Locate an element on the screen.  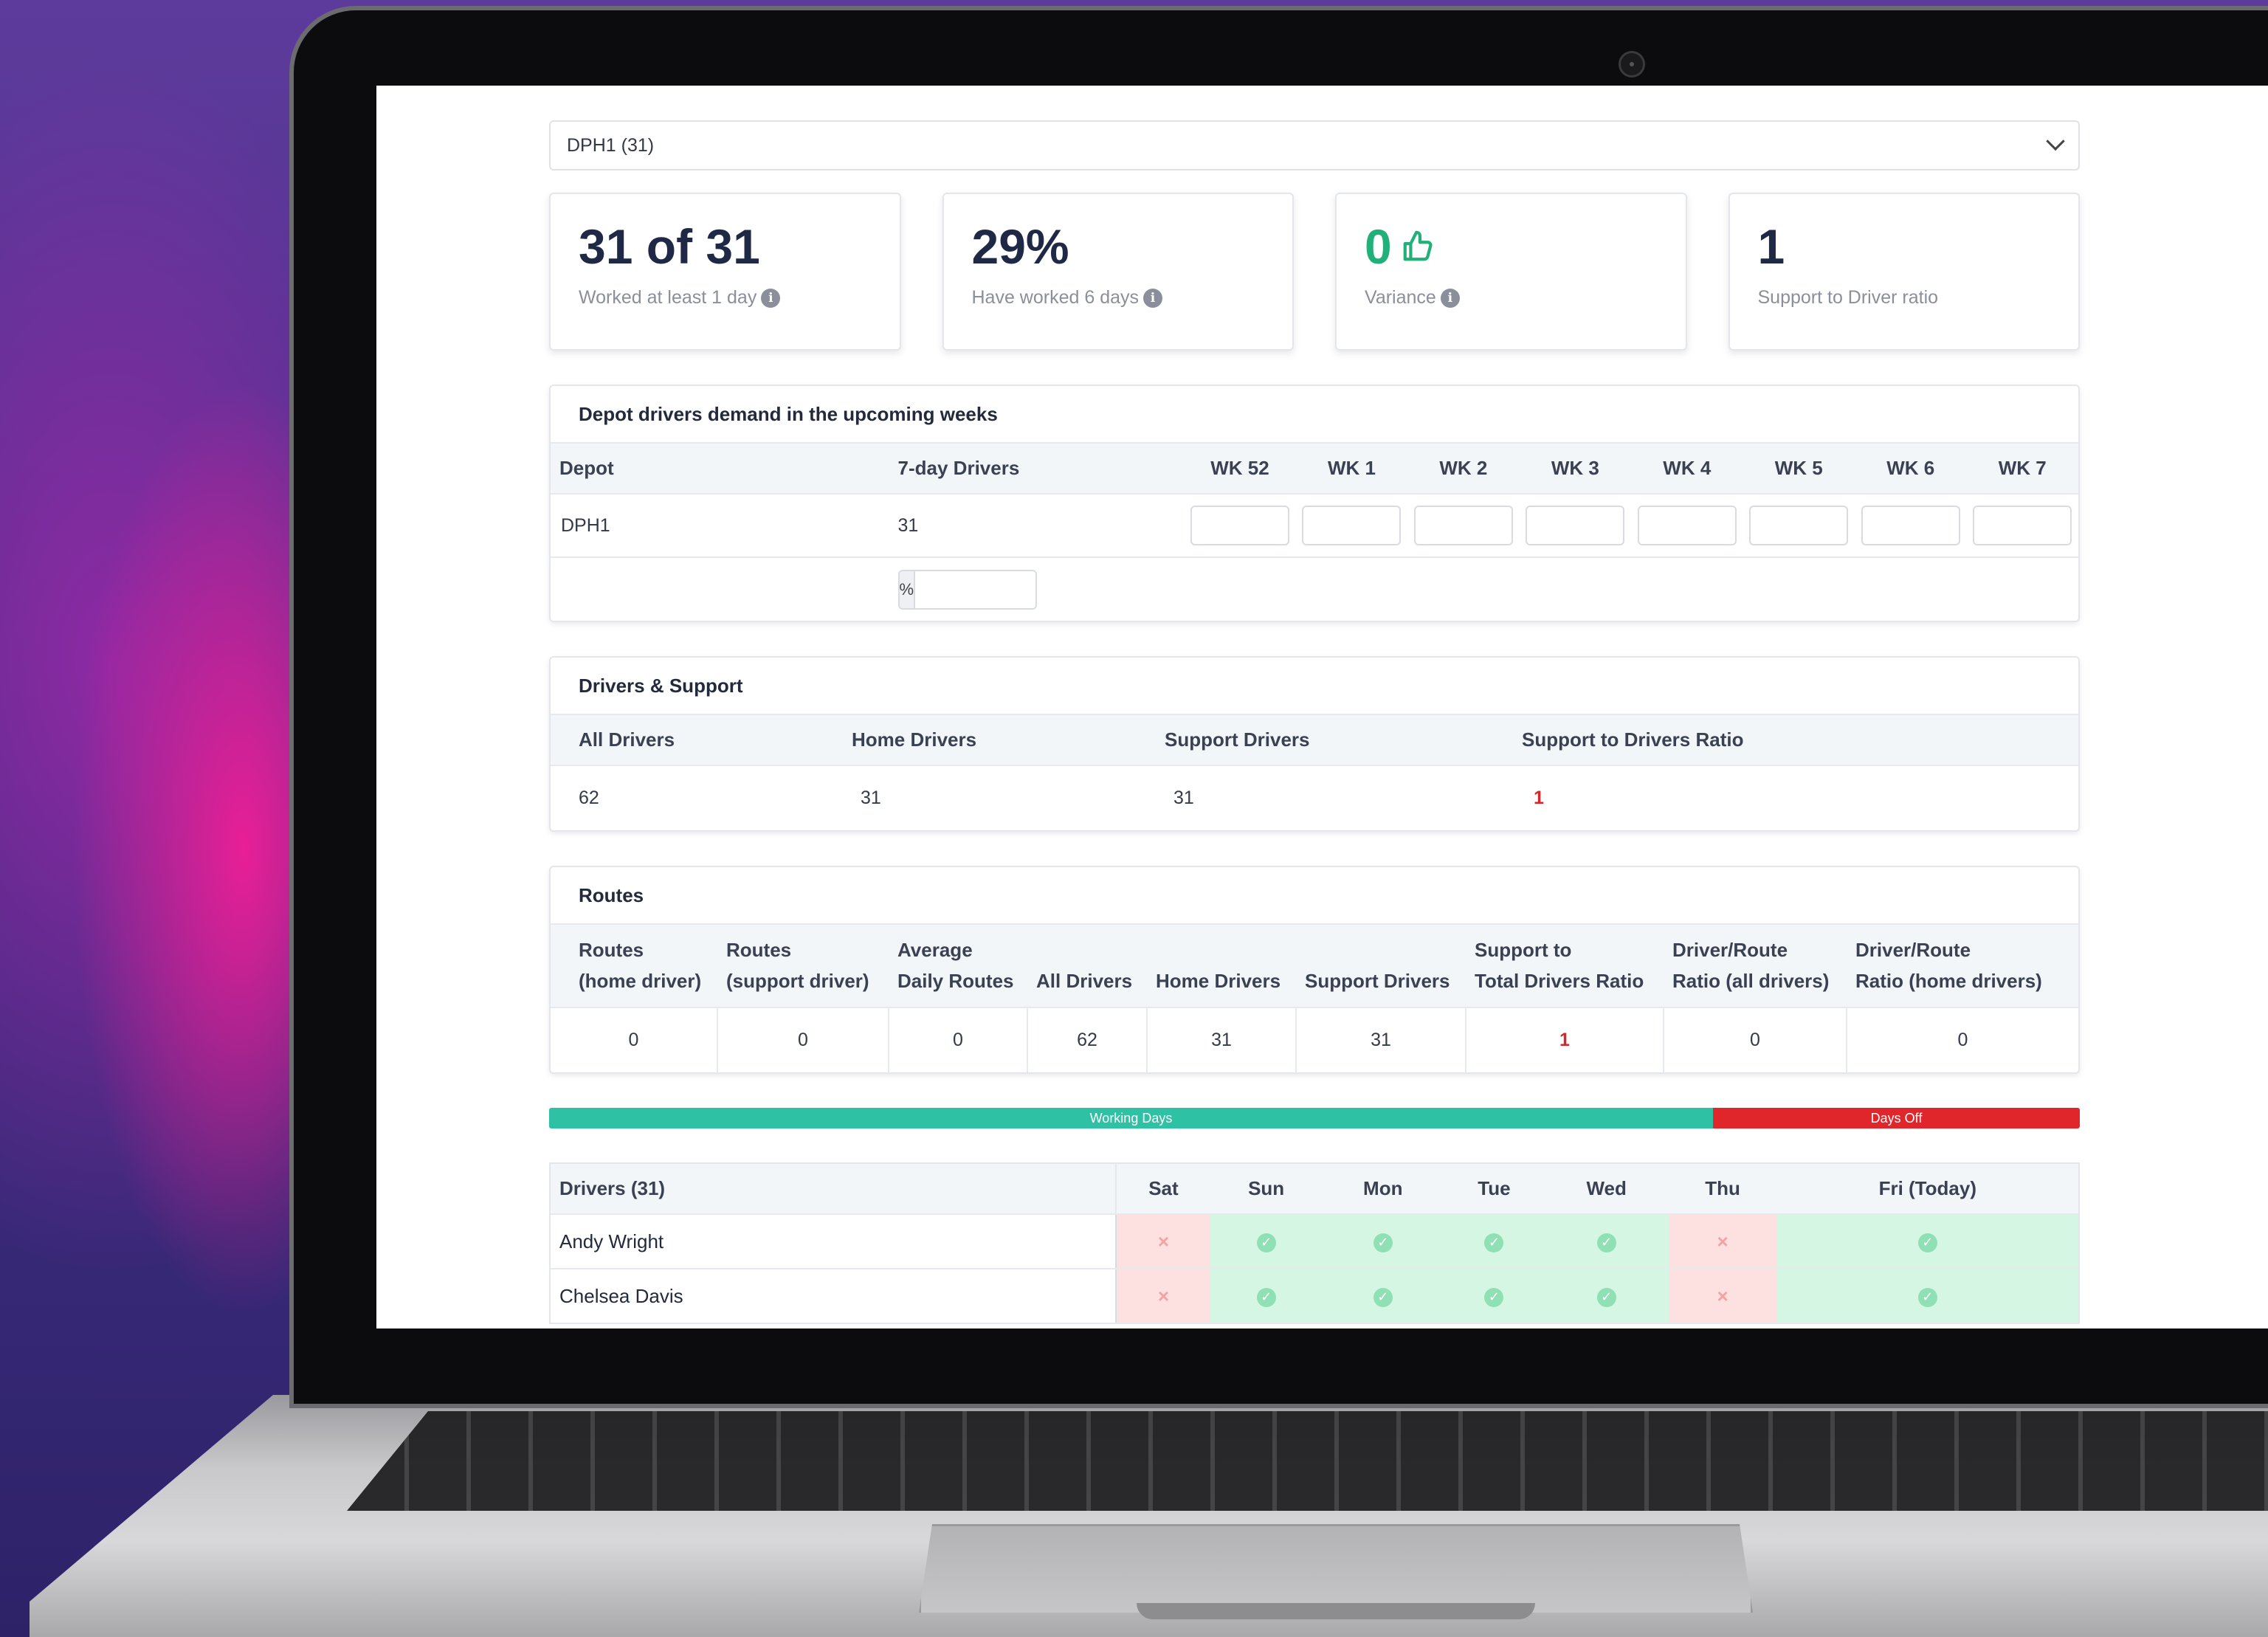
day-header: Sun is located at coordinates (1266, 1189).